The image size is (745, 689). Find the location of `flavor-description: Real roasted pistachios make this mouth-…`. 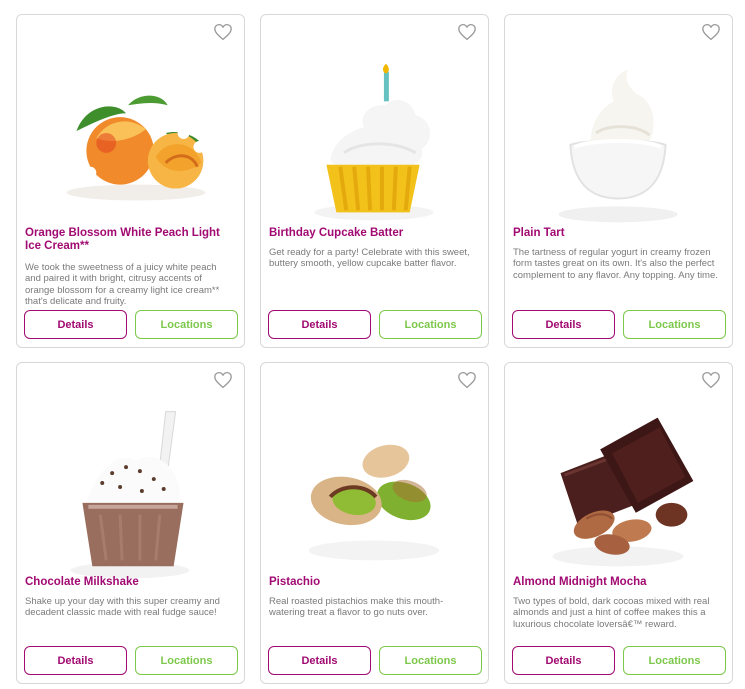

flavor-description: Real roasted pistachios make this mouth-… is located at coordinates (356, 607).